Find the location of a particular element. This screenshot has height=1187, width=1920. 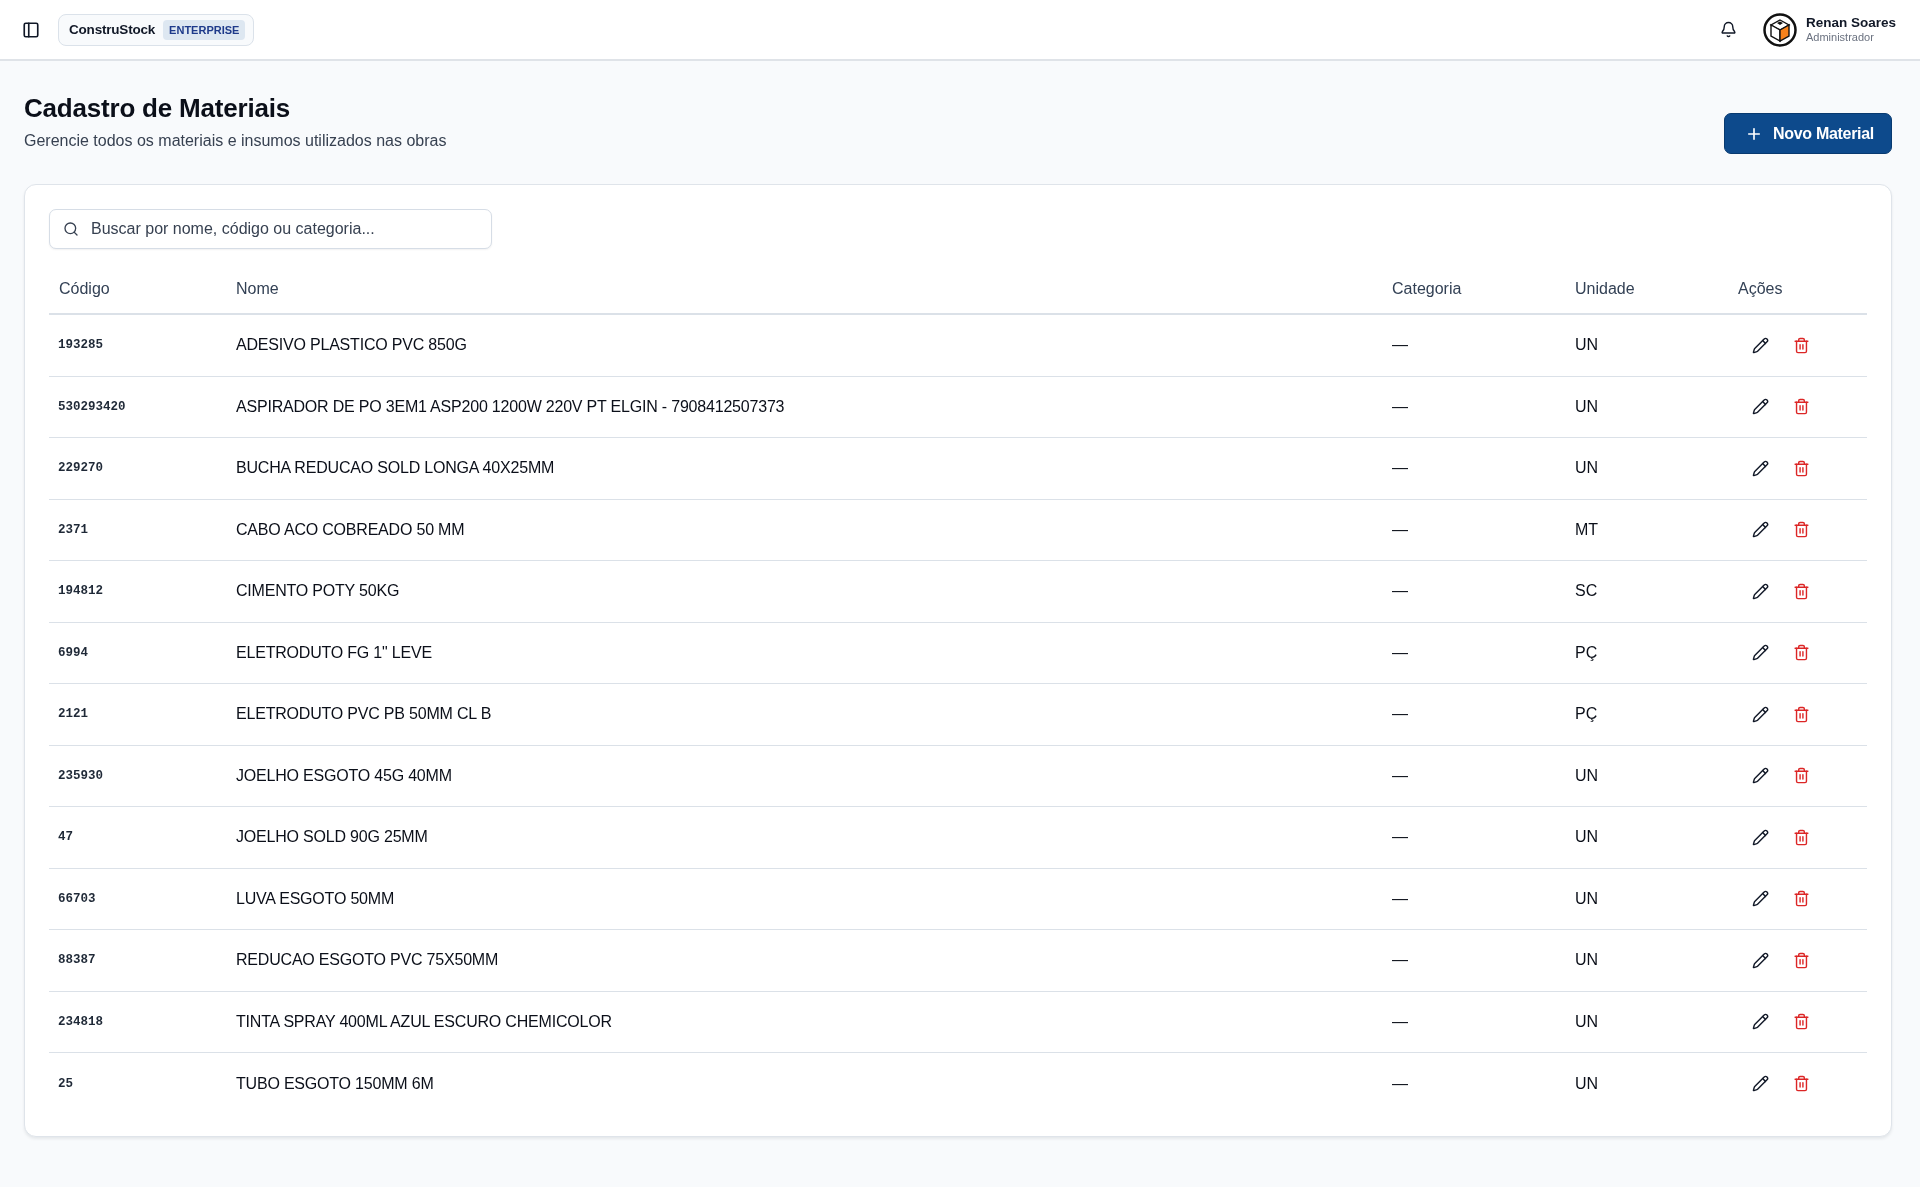

page-title: Cadastro de Materiais is located at coordinates (157, 108).